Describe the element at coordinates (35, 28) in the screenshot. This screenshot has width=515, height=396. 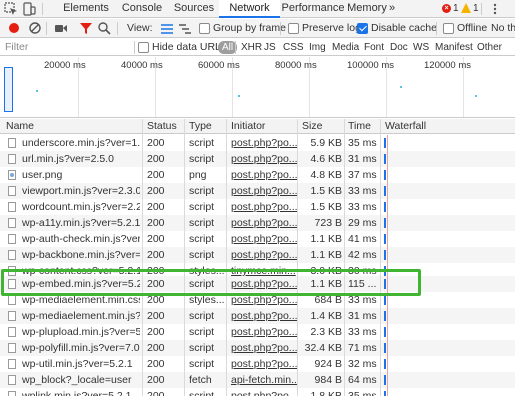
I see `clear-icon` at that location.